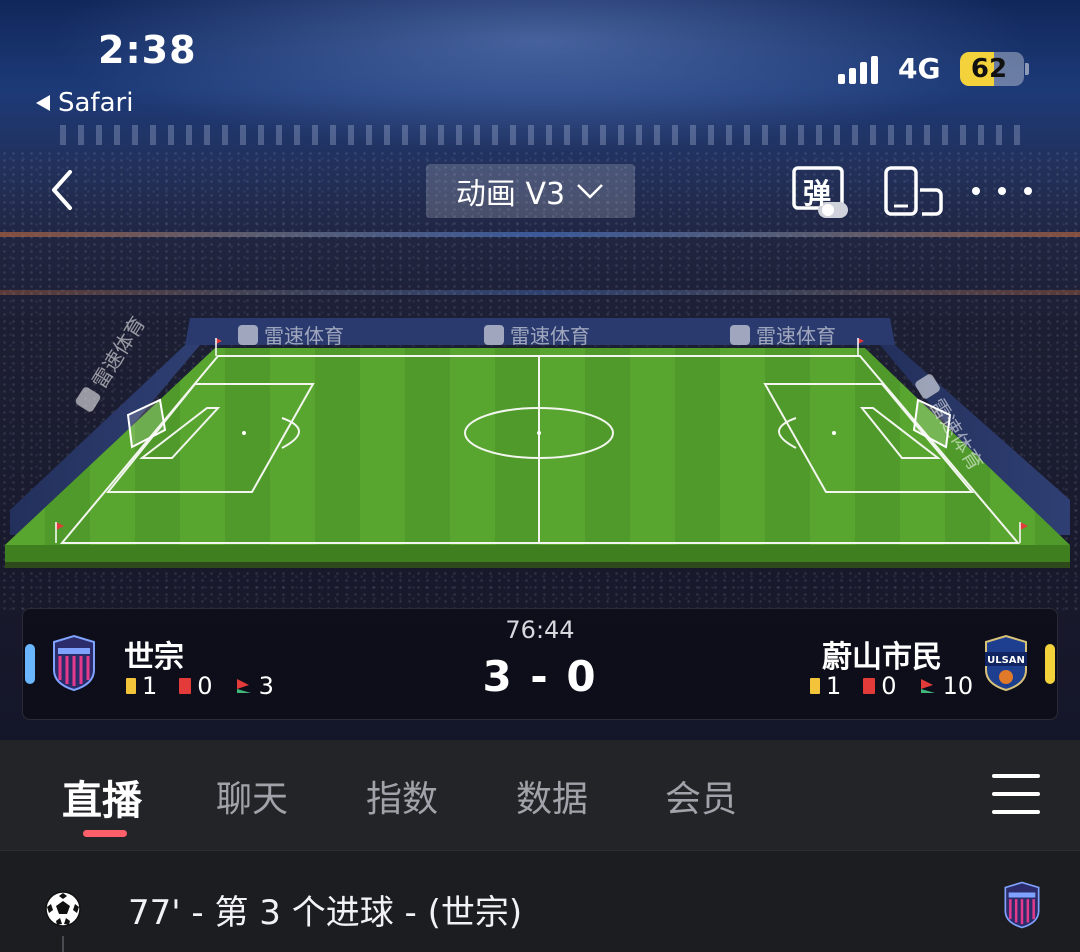  What do you see at coordinates (919, 68) in the screenshot?
I see `network-type: 4G` at bounding box center [919, 68].